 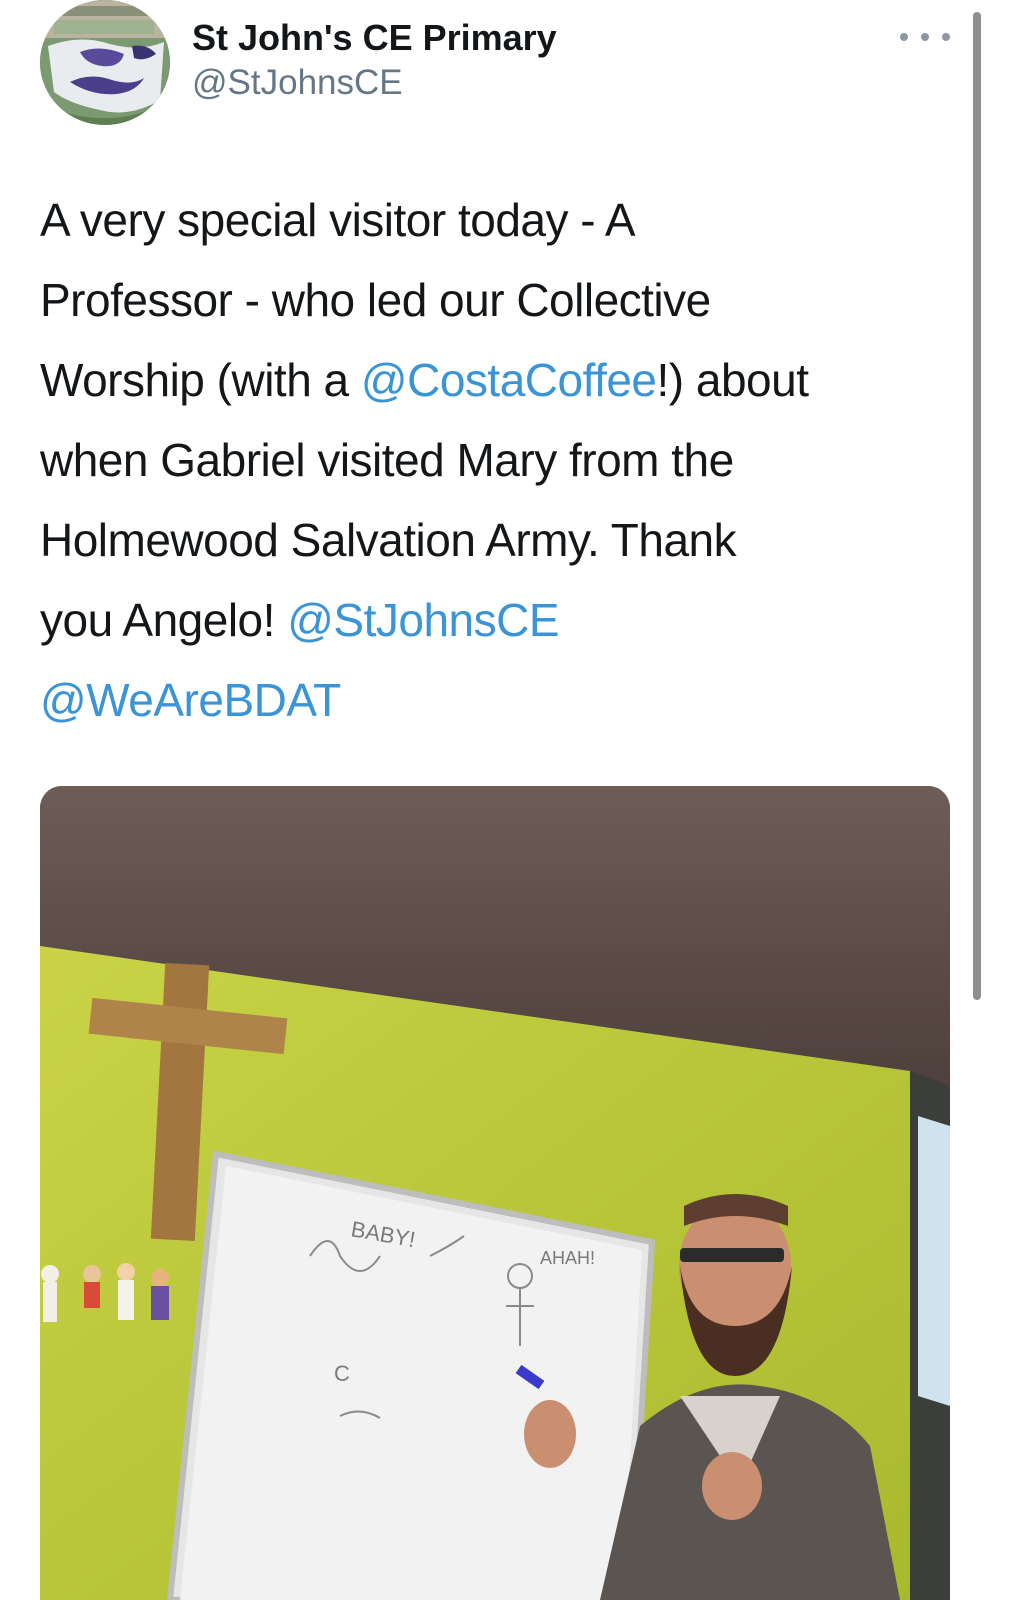 I want to click on tweet-line: you Angelo! @StJohnsCE, so click(x=502, y=620).